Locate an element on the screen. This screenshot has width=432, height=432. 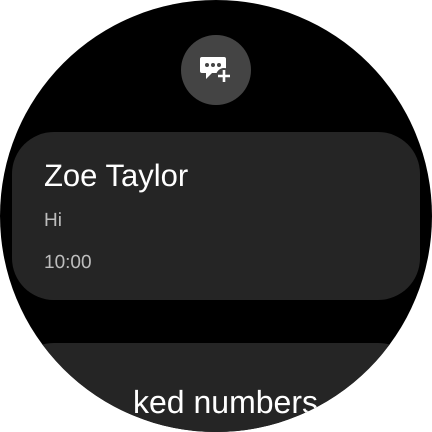
message-preview: Hi is located at coordinates (53, 221).